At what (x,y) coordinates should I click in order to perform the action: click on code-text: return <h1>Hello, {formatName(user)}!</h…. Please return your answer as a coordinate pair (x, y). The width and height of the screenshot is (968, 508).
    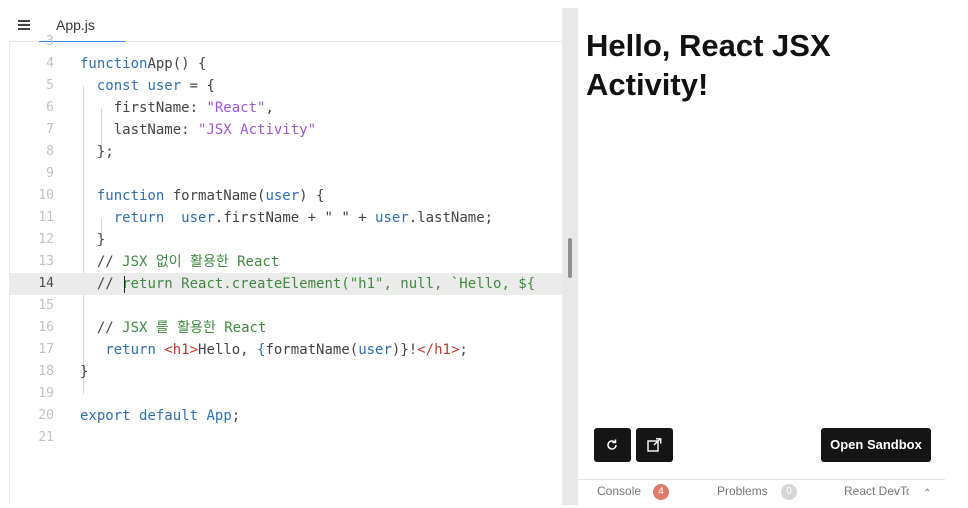
    Looking at the image, I should click on (274, 350).